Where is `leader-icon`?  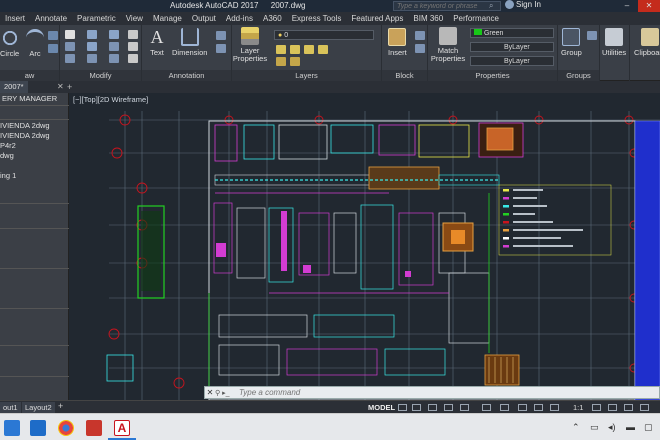
leader-icon is located at coordinates (221, 35).